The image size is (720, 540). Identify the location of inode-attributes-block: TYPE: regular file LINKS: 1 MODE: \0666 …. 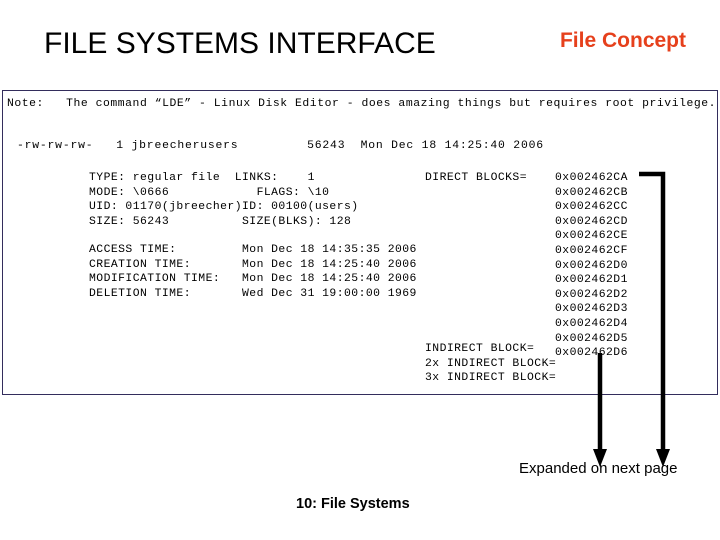
(224, 200).